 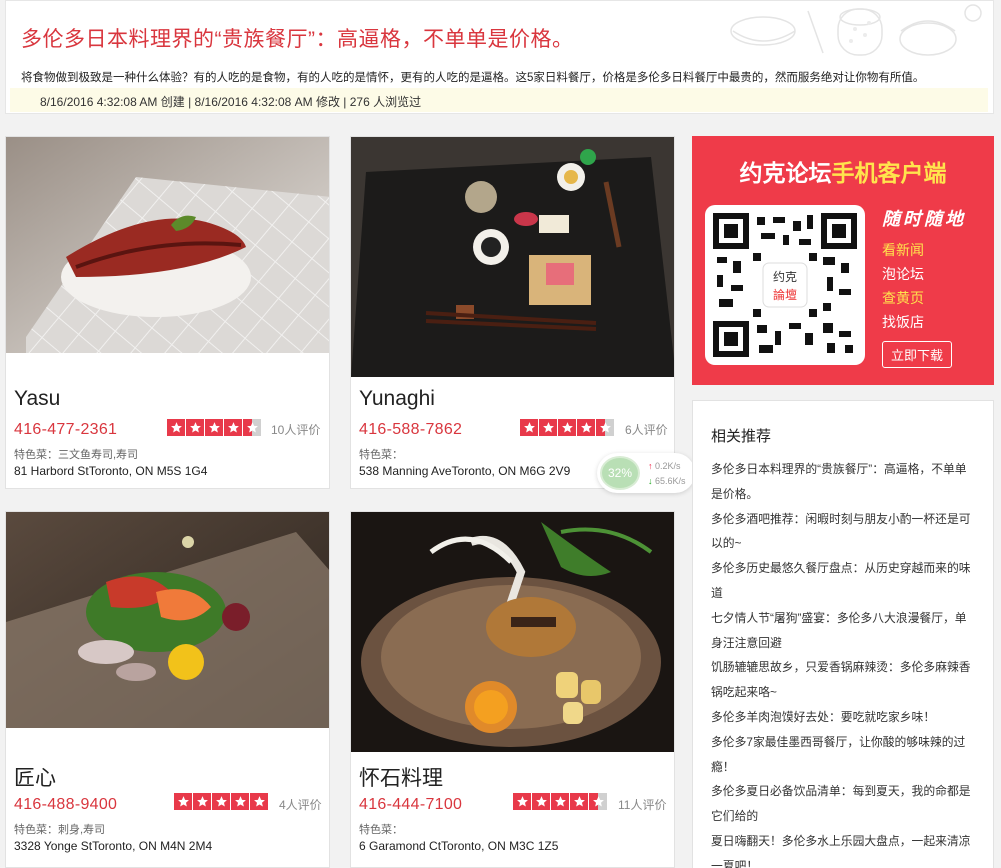 I want to click on related-heading: 相关推荐, so click(x=741, y=436).